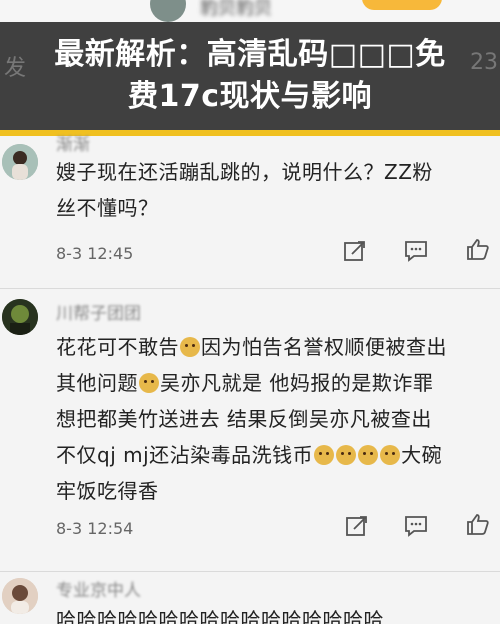  Describe the element at coordinates (236, 10) in the screenshot. I see `username: 豹贝豹贝` at that location.